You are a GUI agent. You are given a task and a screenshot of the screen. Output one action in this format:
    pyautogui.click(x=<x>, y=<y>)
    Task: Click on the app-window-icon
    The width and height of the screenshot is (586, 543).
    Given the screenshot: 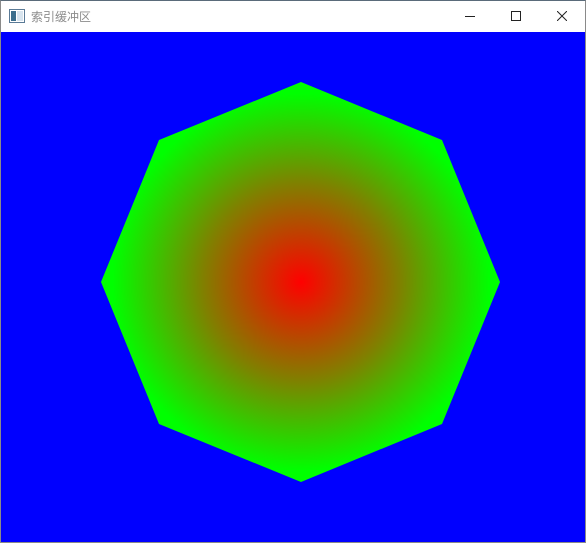 What is the action you would take?
    pyautogui.click(x=17, y=16)
    